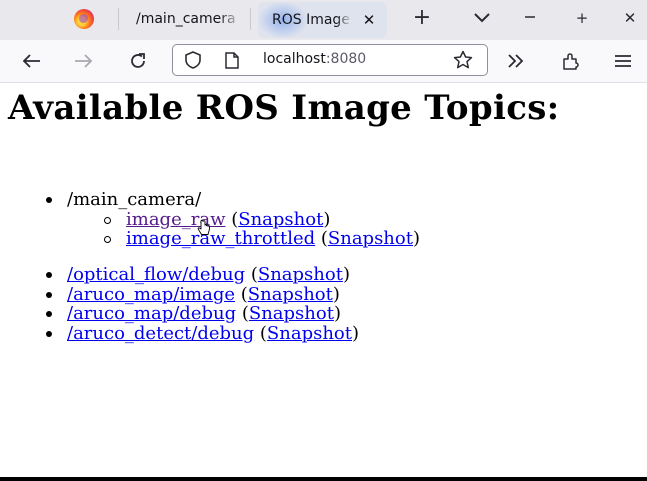  I want to click on maximize-icon: +, so click(582, 18).